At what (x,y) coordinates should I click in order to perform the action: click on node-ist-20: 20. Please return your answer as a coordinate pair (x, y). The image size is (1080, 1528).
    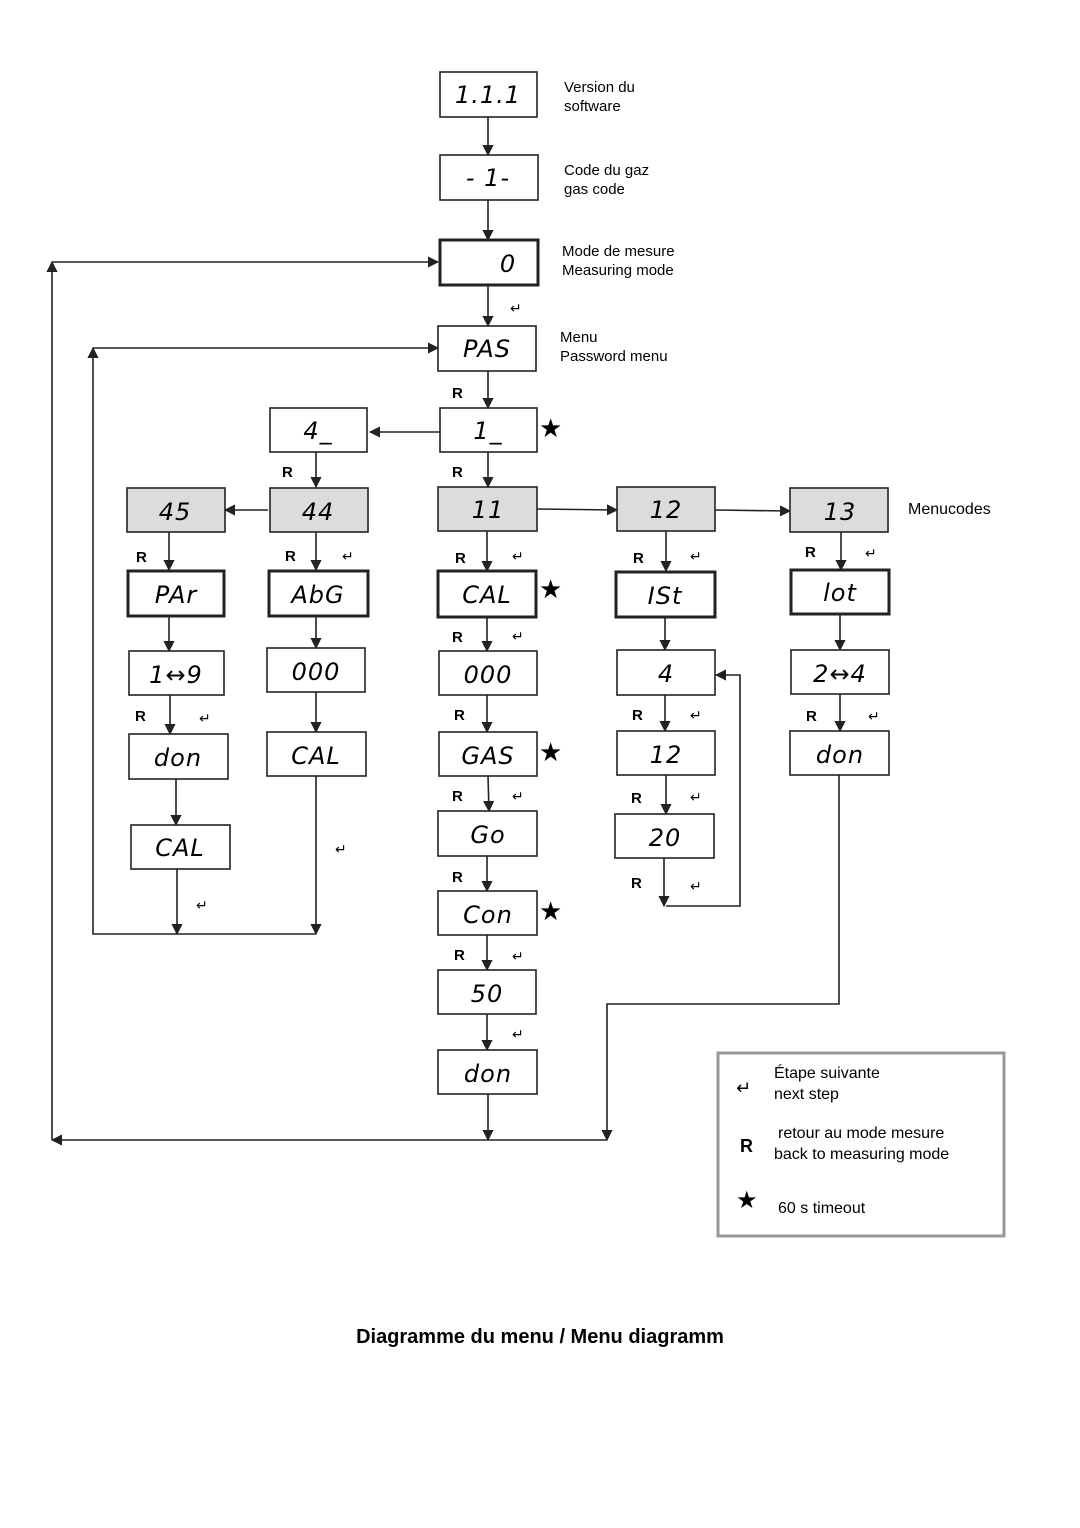
    Looking at the image, I should click on (664, 836).